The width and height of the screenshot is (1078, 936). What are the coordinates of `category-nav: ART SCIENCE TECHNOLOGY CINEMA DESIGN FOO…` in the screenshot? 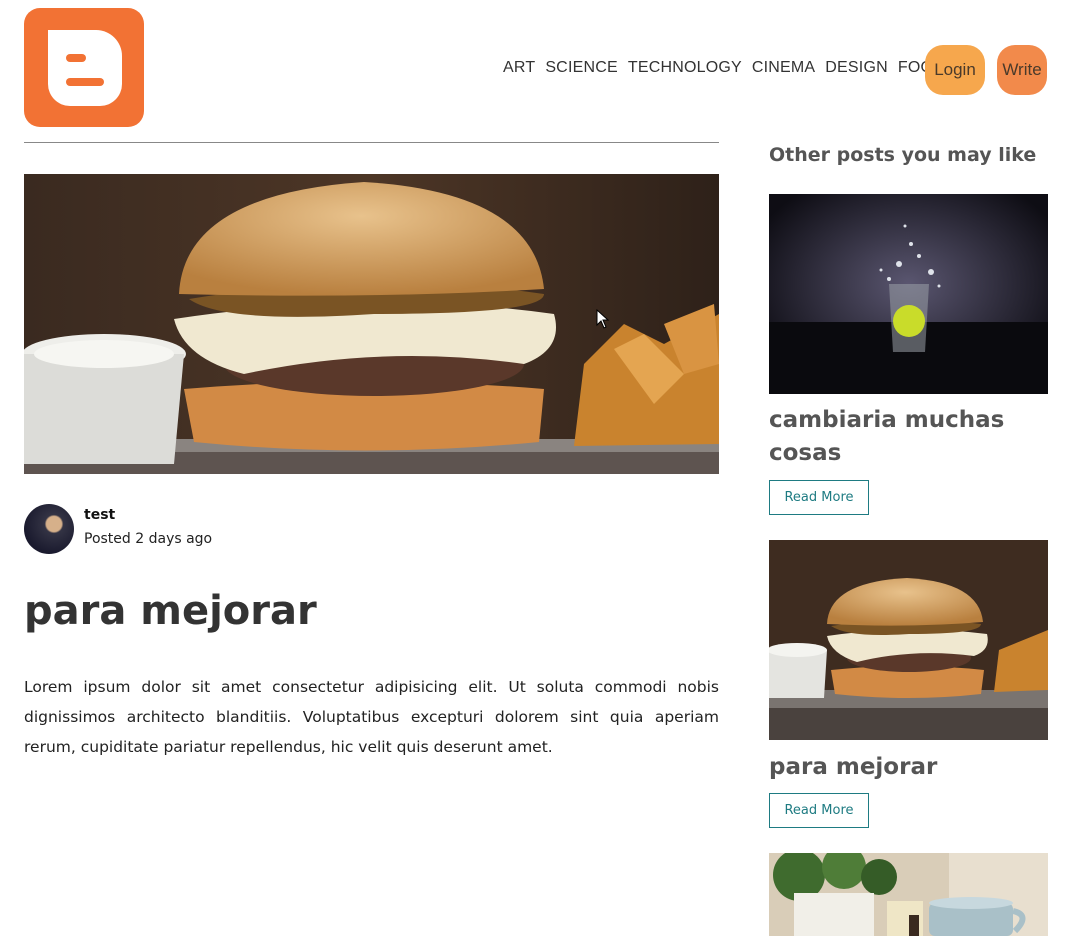 It's located at (724, 68).